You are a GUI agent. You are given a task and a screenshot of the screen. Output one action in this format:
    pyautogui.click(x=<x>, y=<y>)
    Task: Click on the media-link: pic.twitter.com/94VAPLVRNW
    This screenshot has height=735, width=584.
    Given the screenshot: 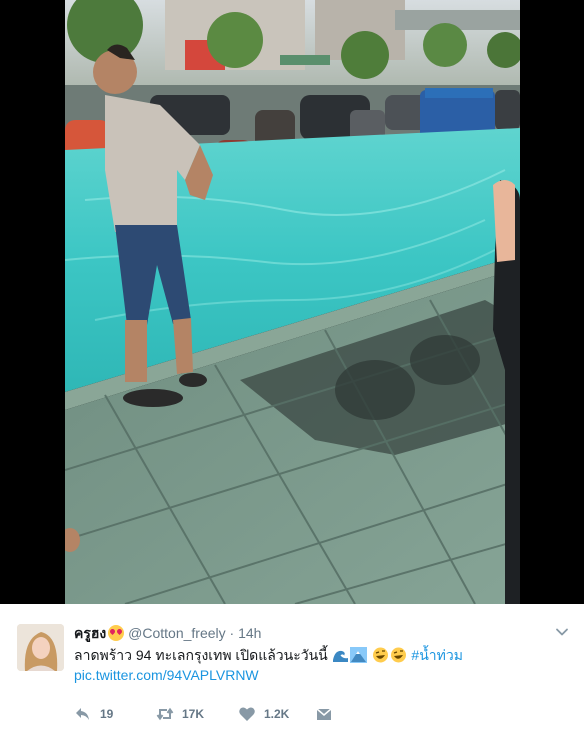 What is the action you would take?
    pyautogui.click(x=166, y=675)
    